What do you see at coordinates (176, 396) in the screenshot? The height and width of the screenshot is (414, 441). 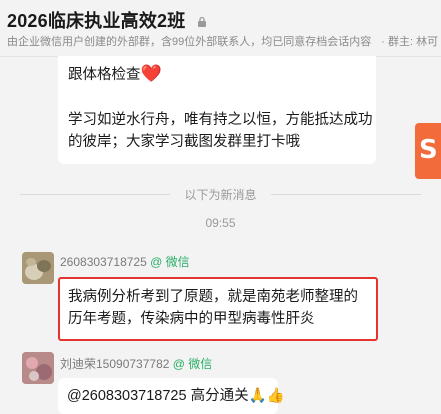 I see `message-text: @2608303718725 高分通关🙏👍` at bounding box center [176, 396].